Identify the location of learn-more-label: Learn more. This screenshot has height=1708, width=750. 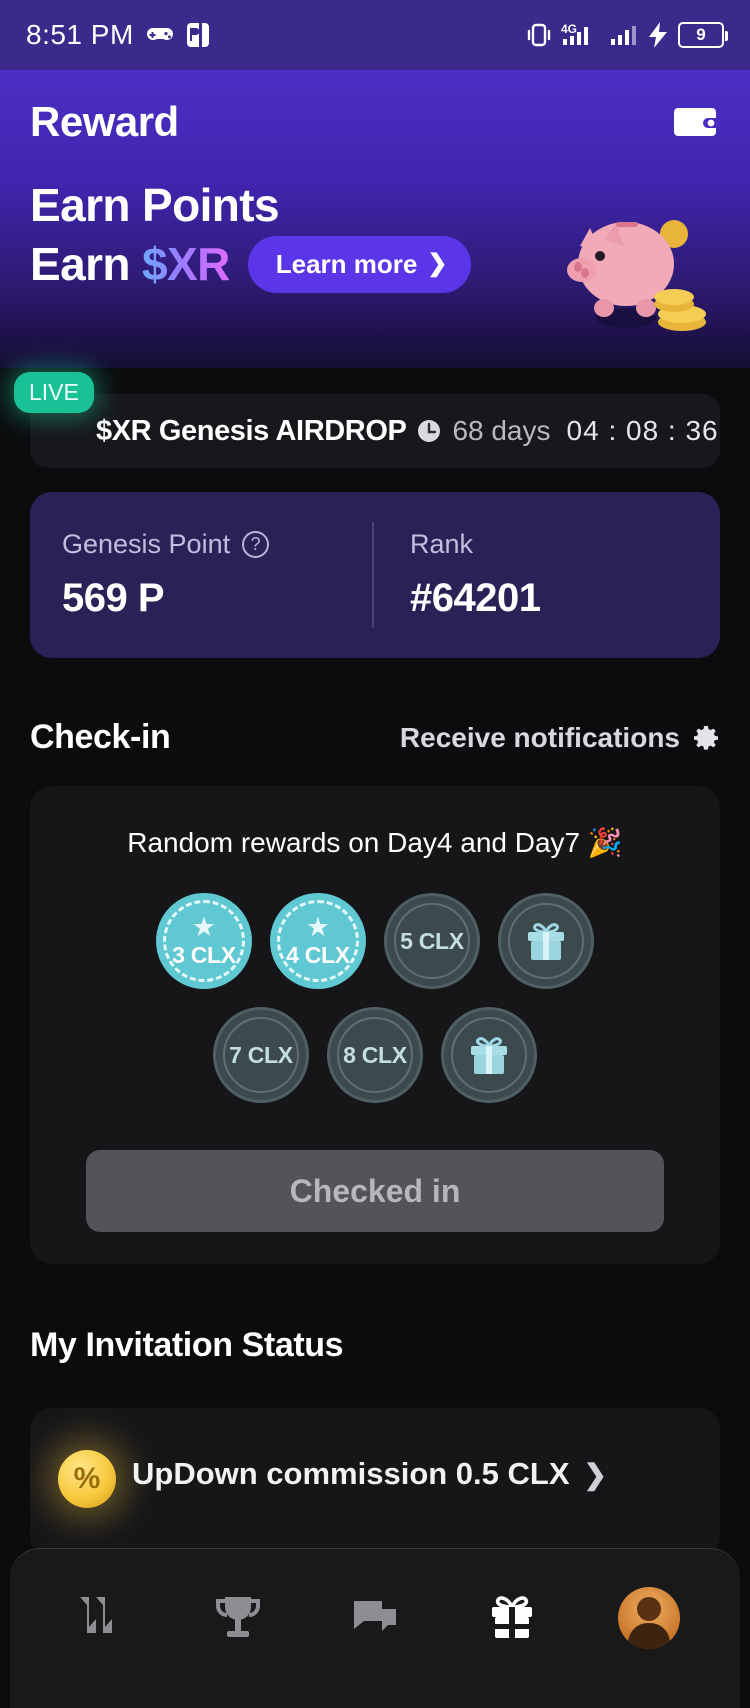
(346, 263).